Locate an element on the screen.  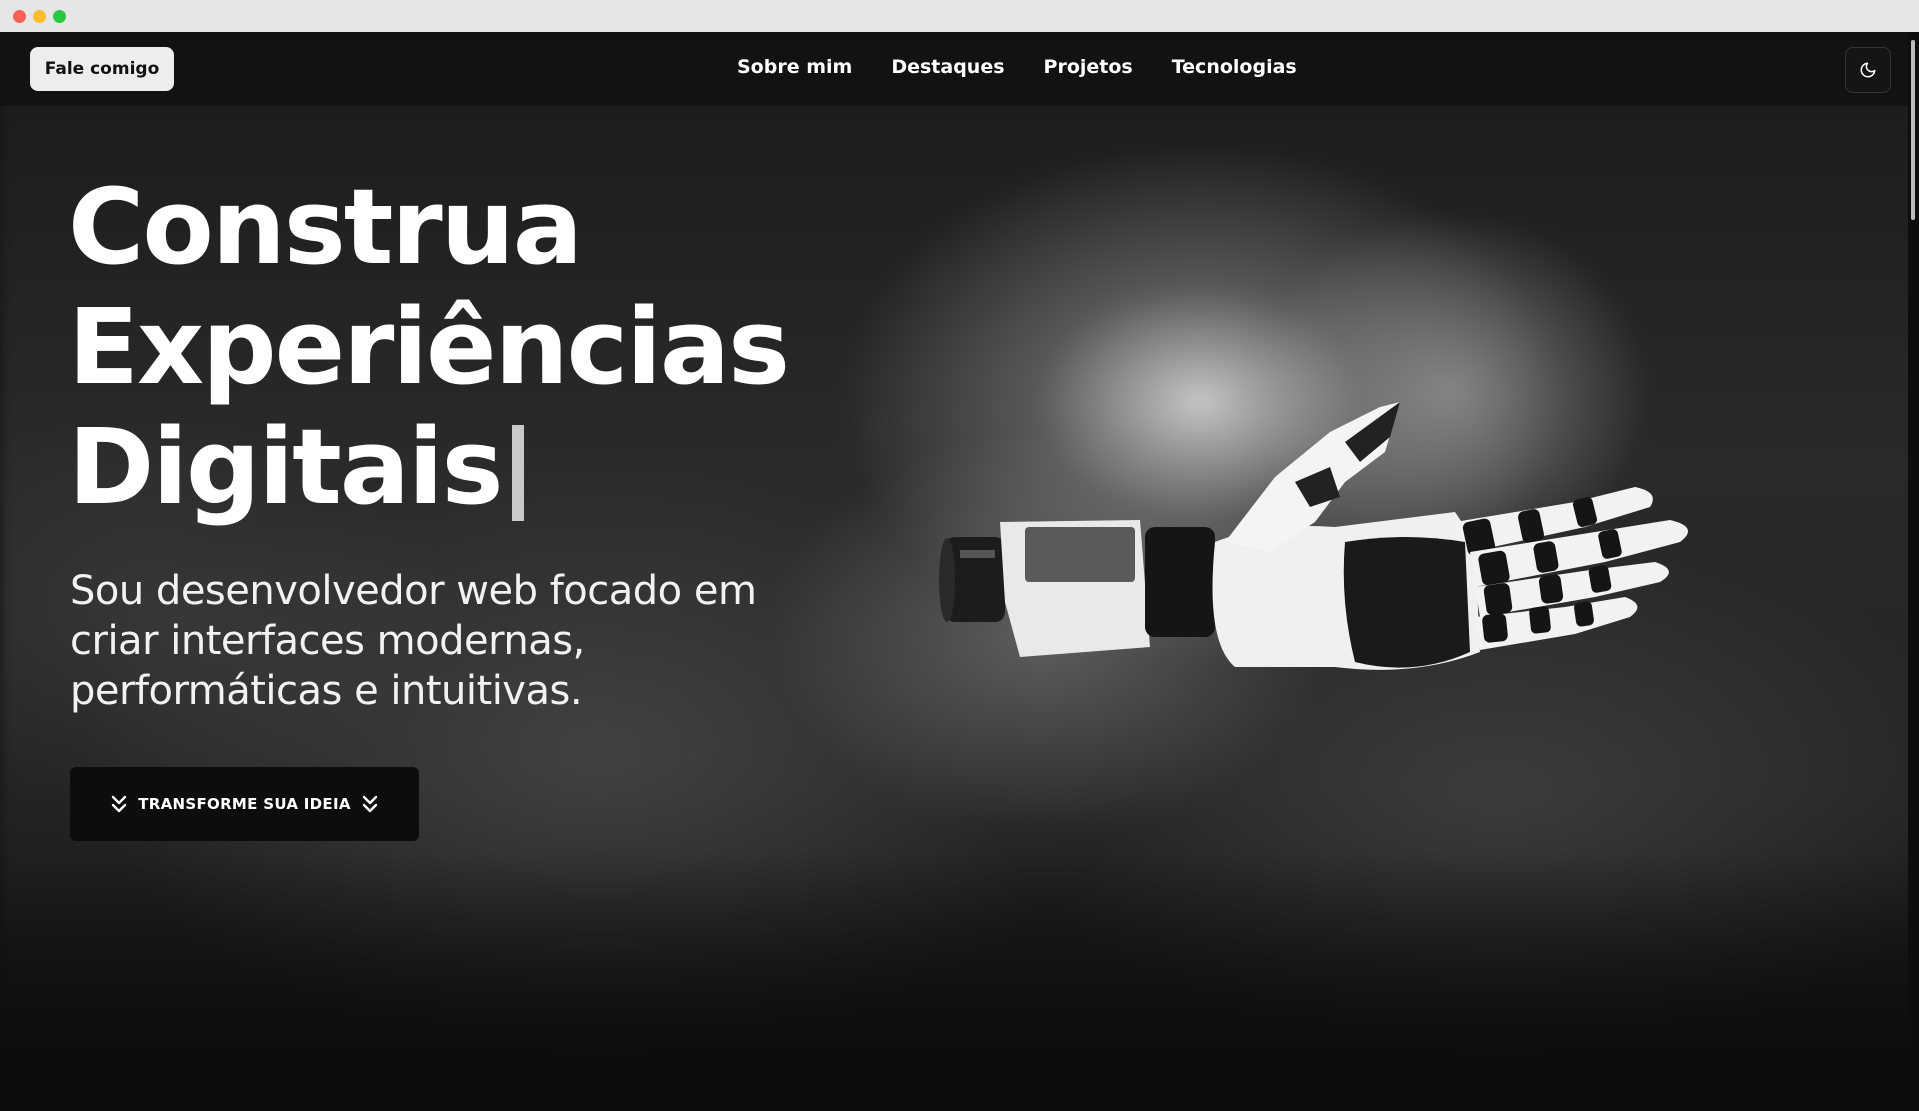
hero-title-line-2: Experiências is located at coordinates (429, 347).